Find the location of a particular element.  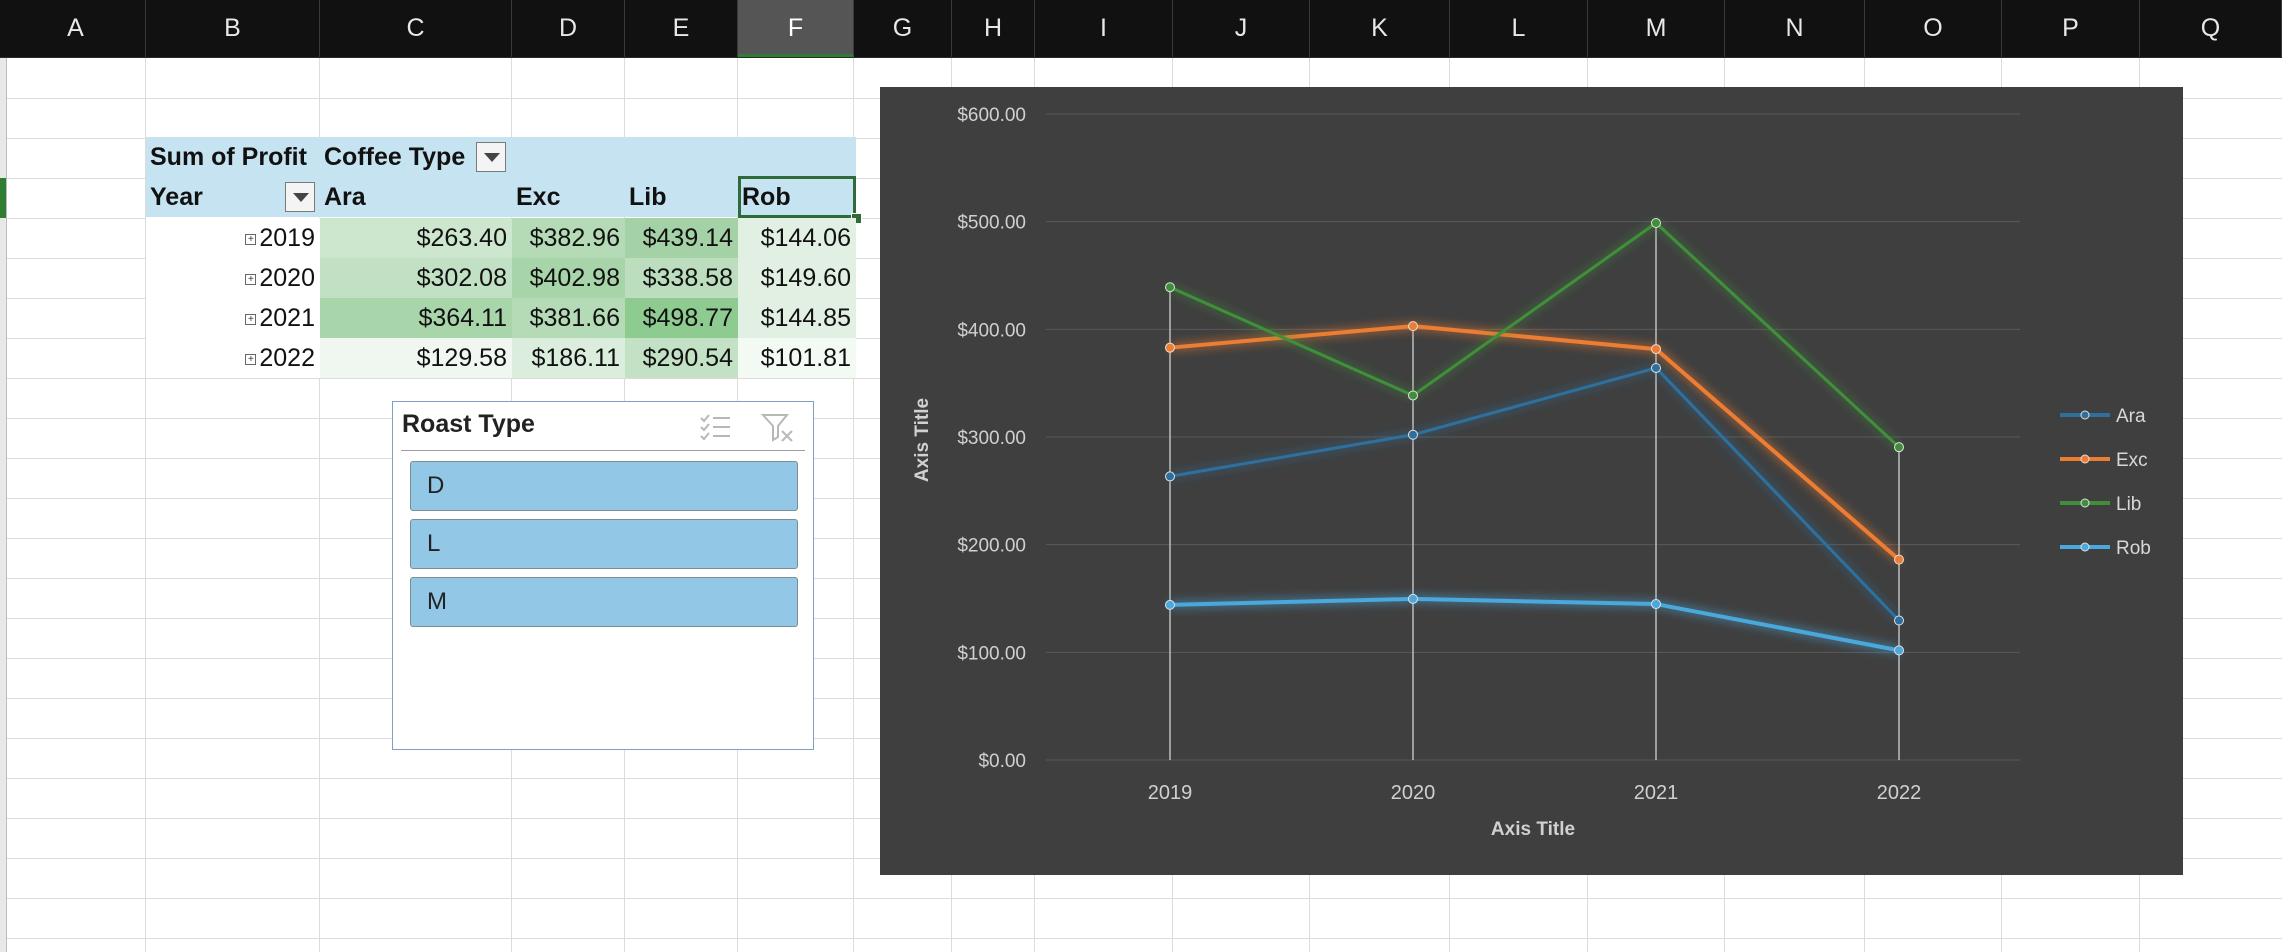

pivot-year-text: 2021 is located at coordinates (287, 318).